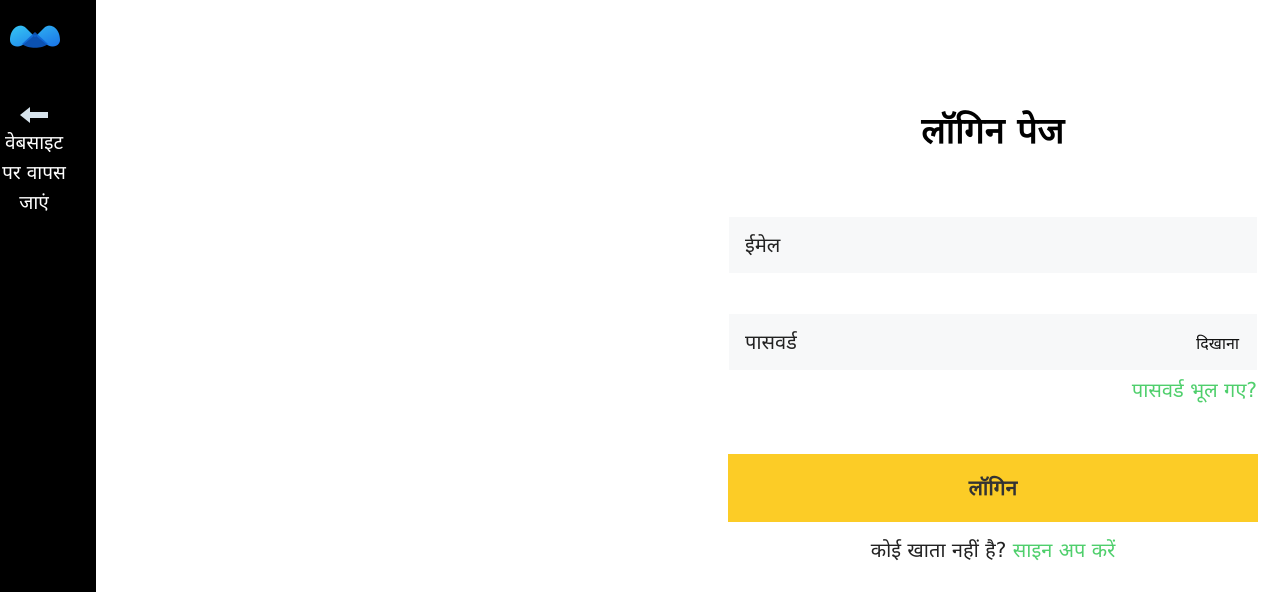 The height and width of the screenshot is (592, 1288). Describe the element at coordinates (993, 131) in the screenshot. I see `page-title: लॉगिन पेज` at that location.